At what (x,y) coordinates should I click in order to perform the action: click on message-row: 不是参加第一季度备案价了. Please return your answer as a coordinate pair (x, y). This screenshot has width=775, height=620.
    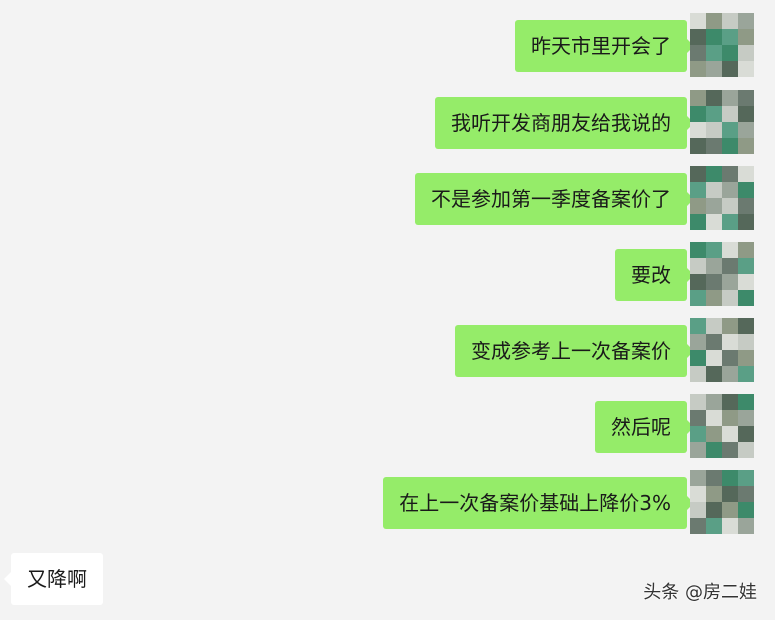
    Looking at the image, I should click on (387, 198).